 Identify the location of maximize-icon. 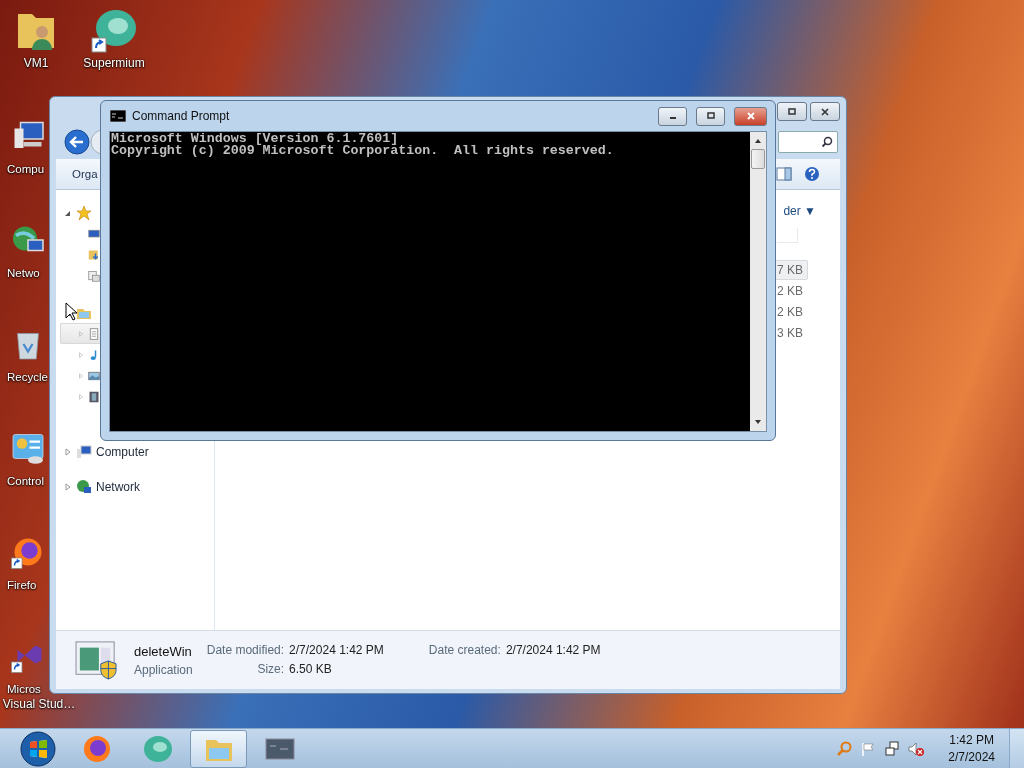
(710, 116).